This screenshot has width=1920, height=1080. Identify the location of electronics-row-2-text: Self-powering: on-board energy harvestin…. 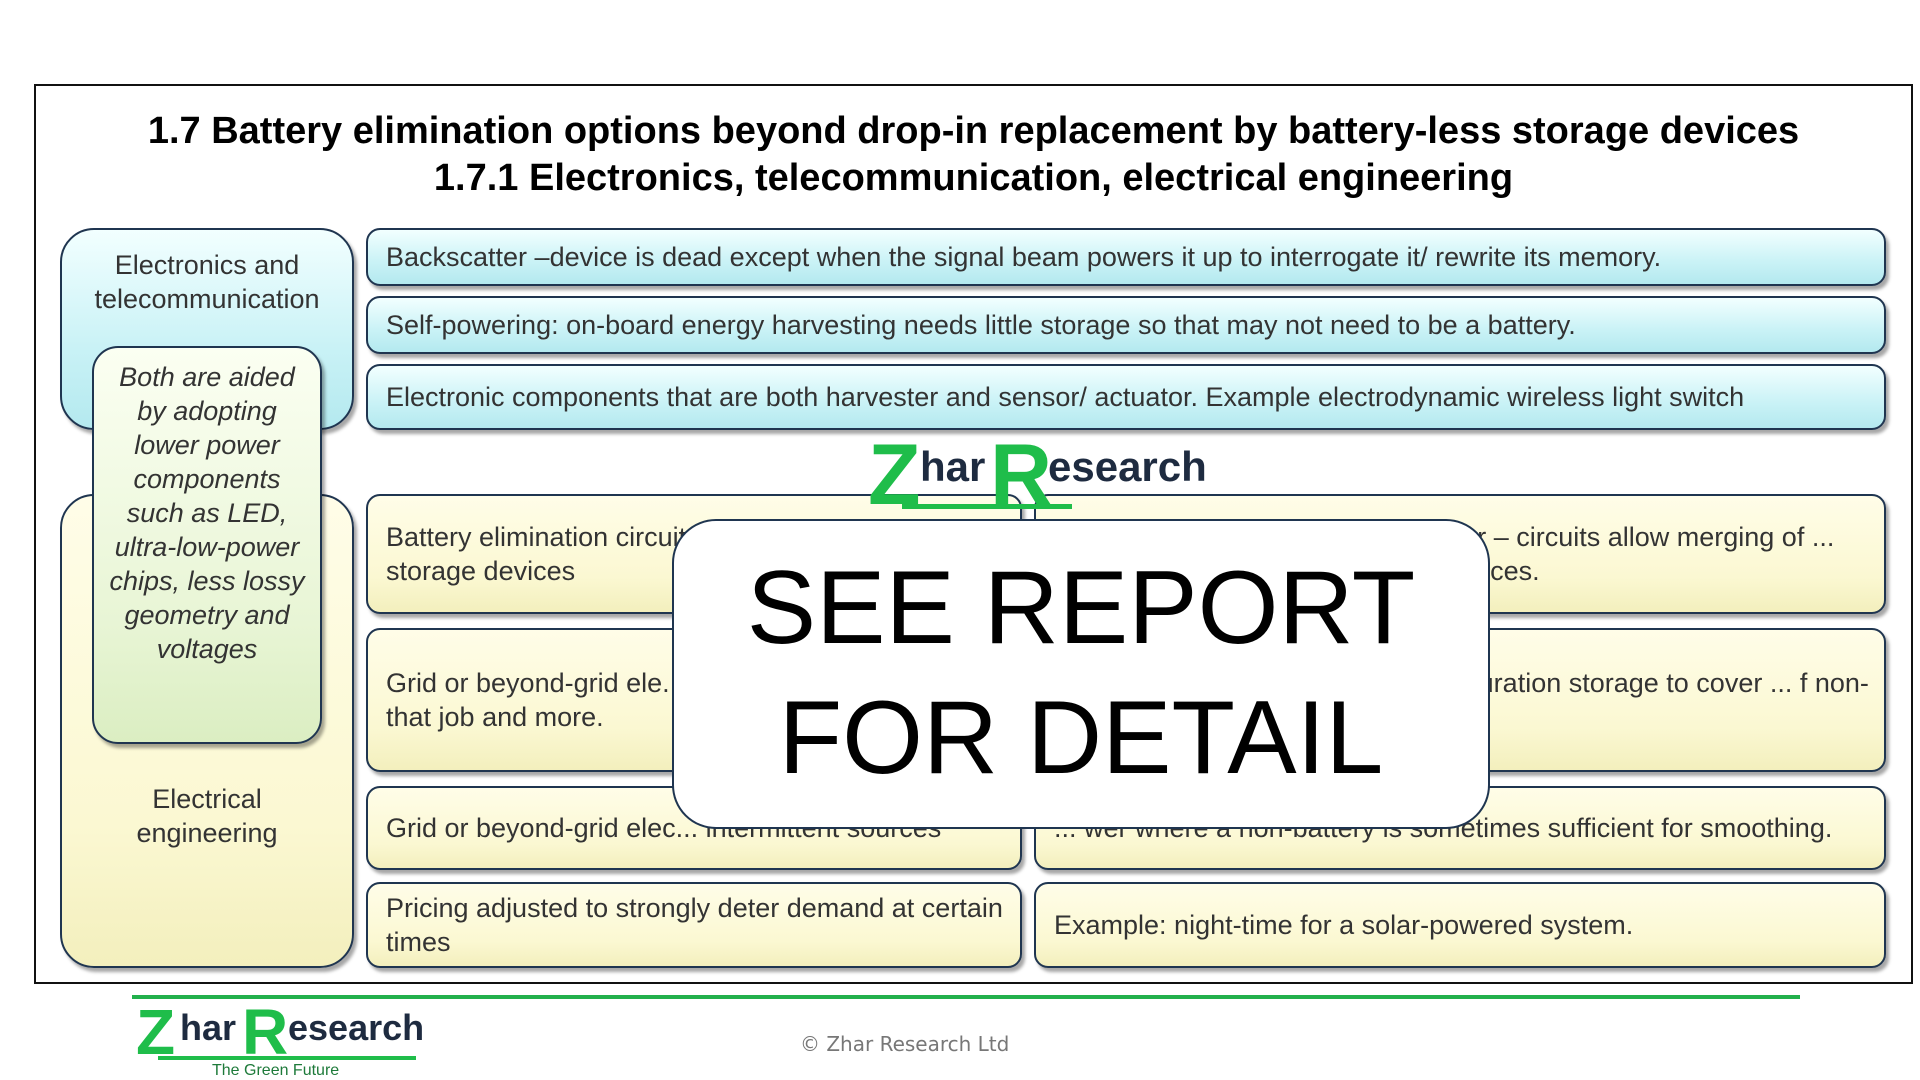
(981, 325).